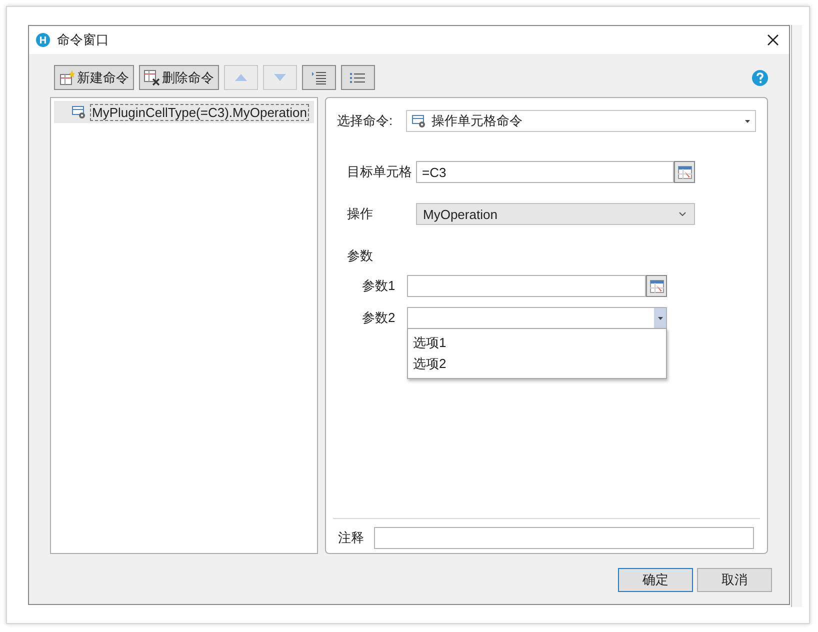  Describe the element at coordinates (380, 172) in the screenshot. I see `field-label: 目标单元格` at that location.